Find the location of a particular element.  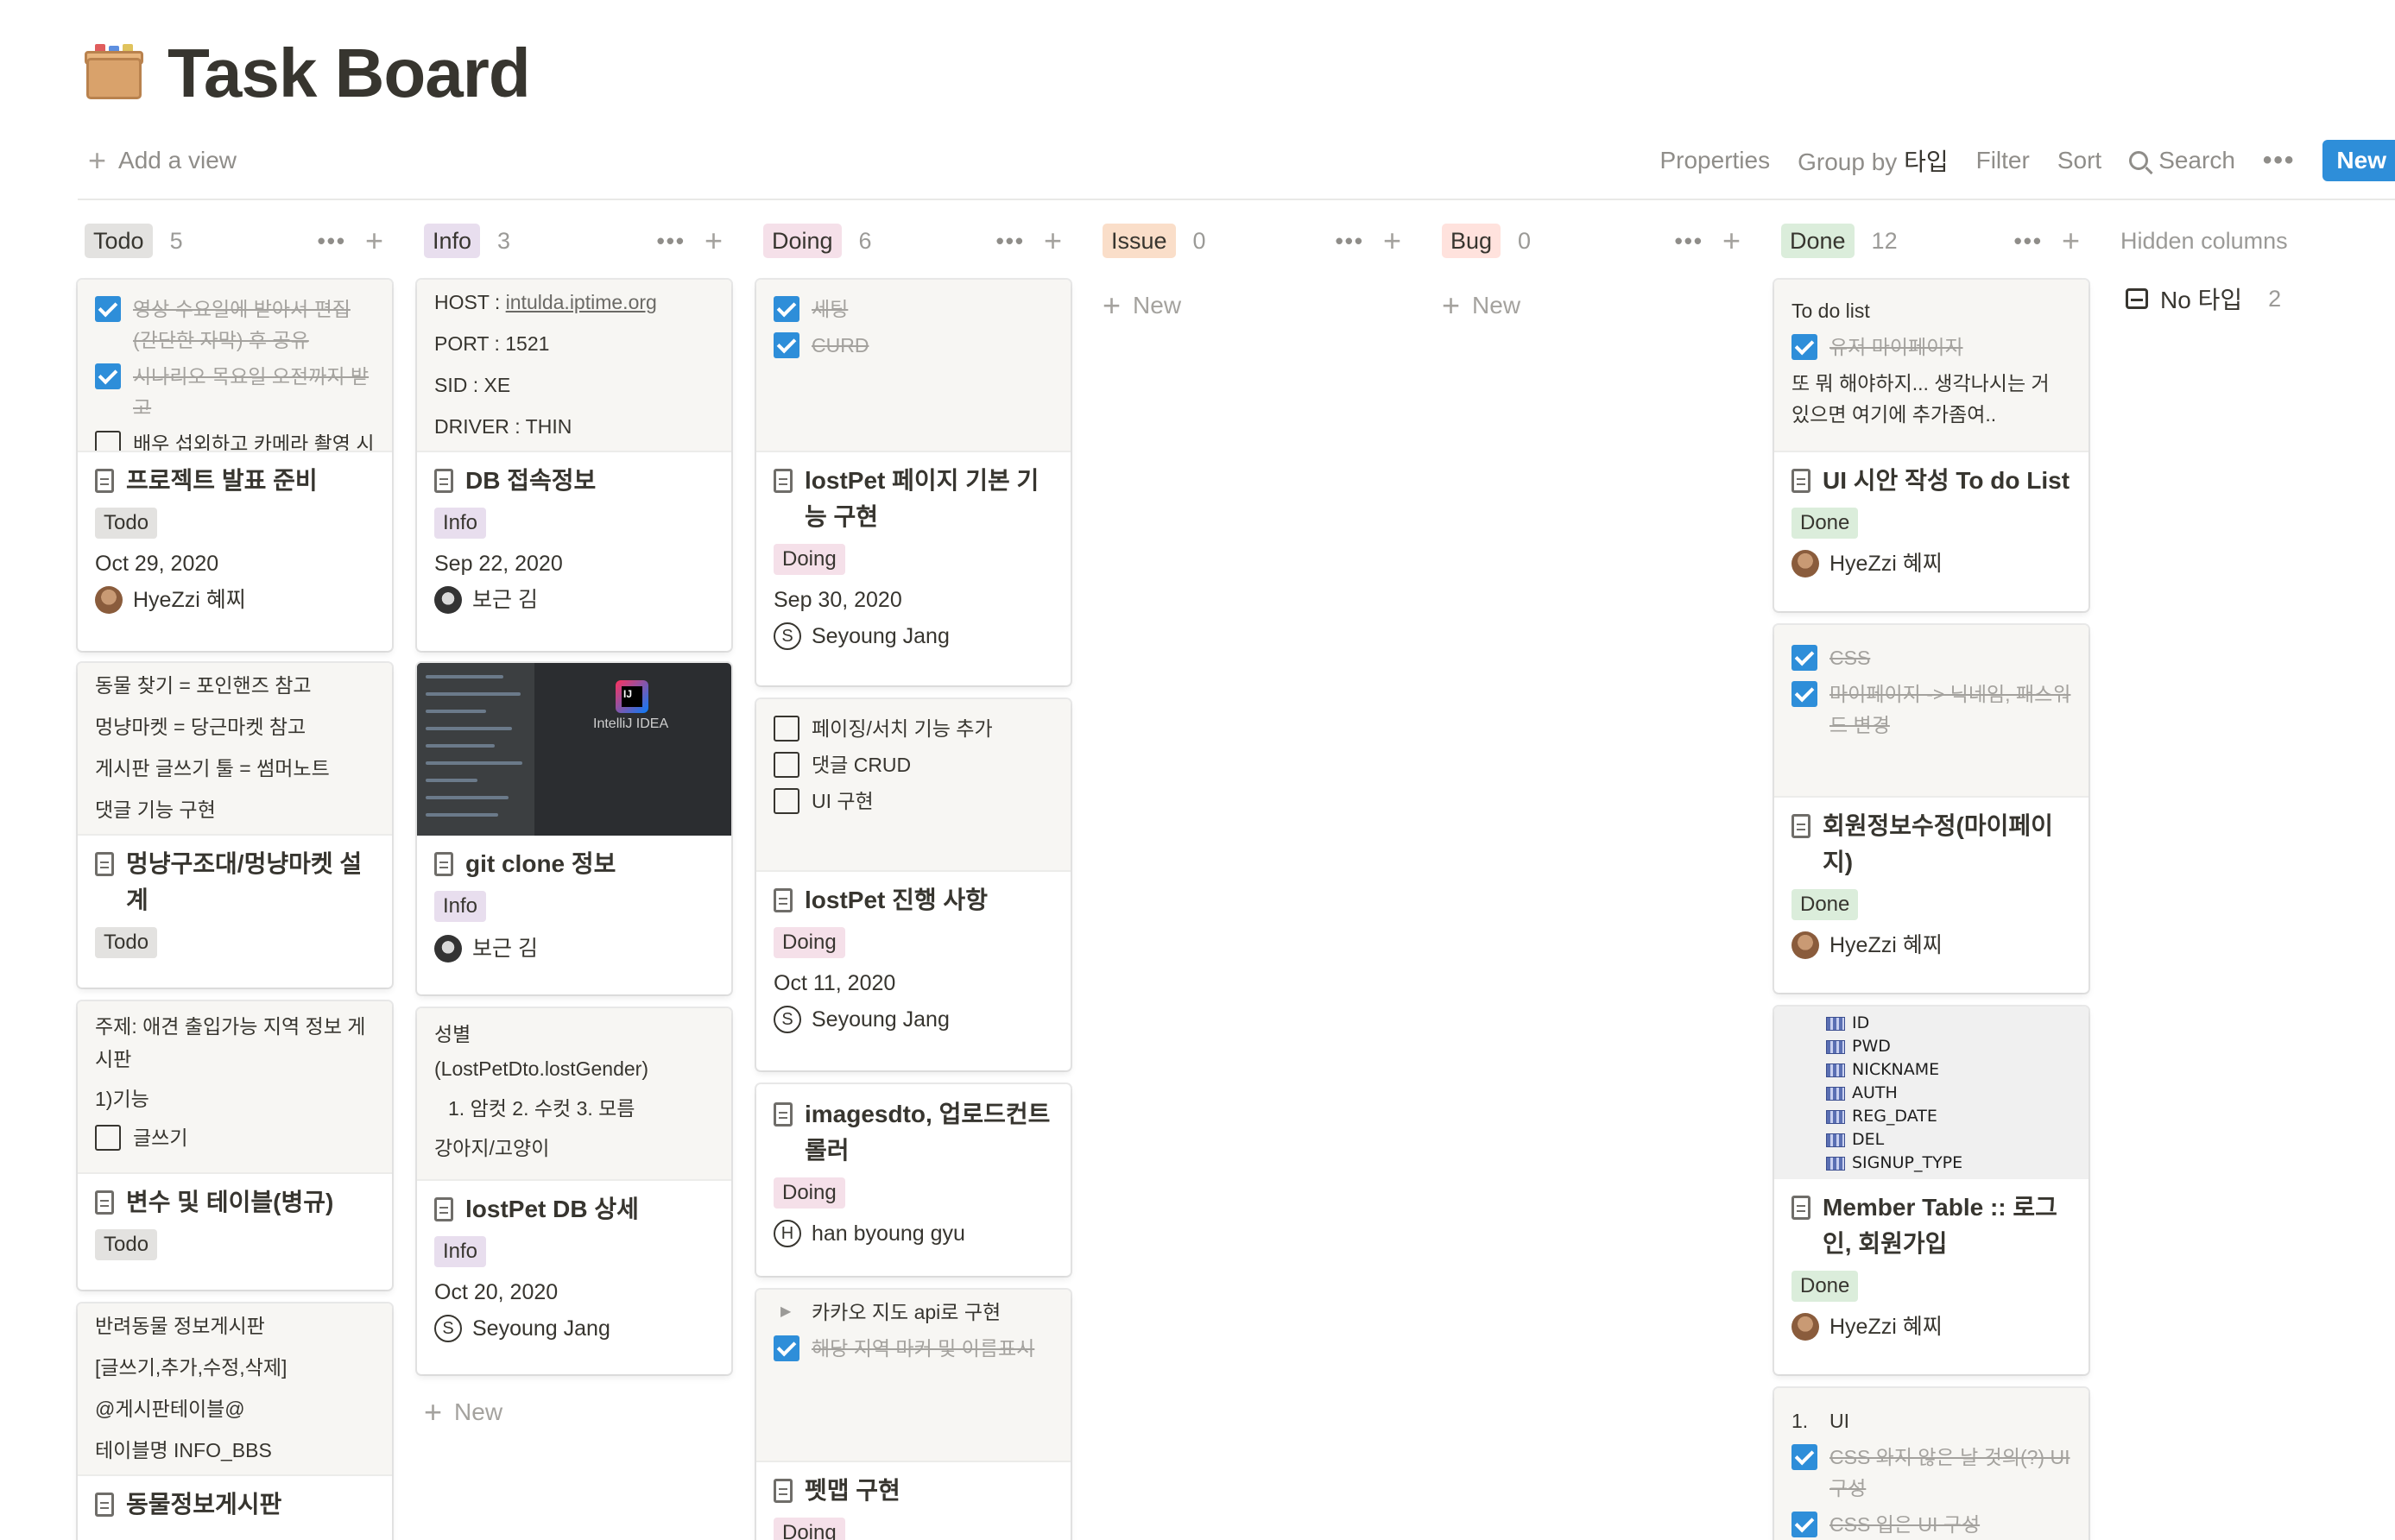

column-badge-issue: Issue is located at coordinates (1139, 241).